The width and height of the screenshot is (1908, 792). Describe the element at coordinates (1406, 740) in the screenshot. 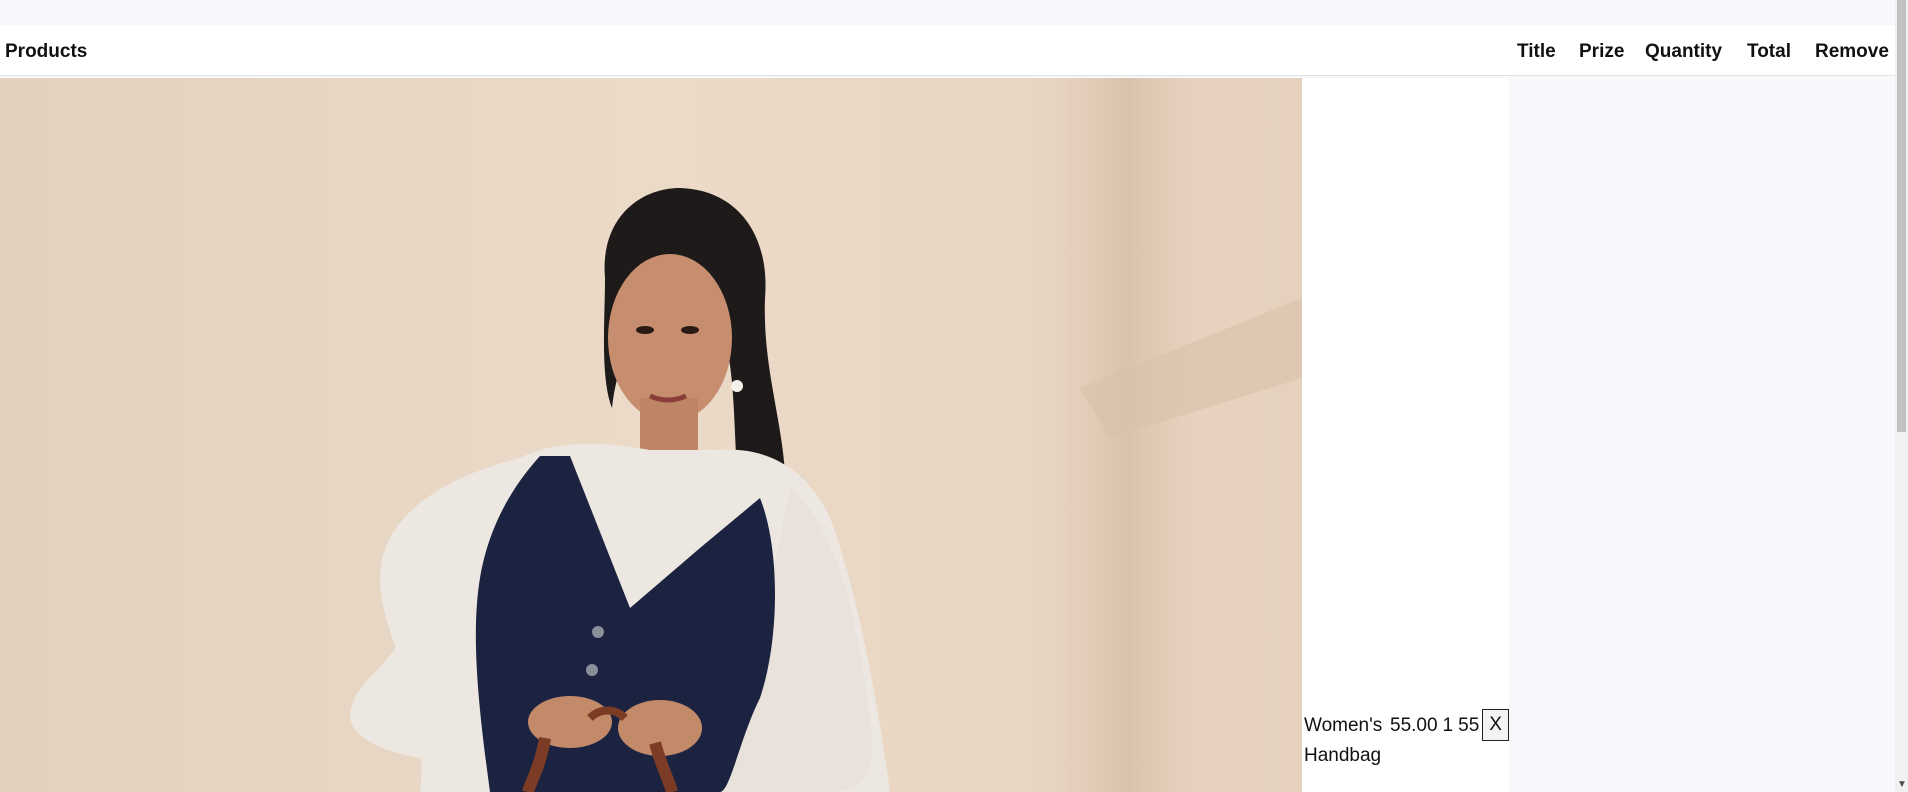

I see `table-row: Women's Handbag 55.00 1 55 X` at that location.